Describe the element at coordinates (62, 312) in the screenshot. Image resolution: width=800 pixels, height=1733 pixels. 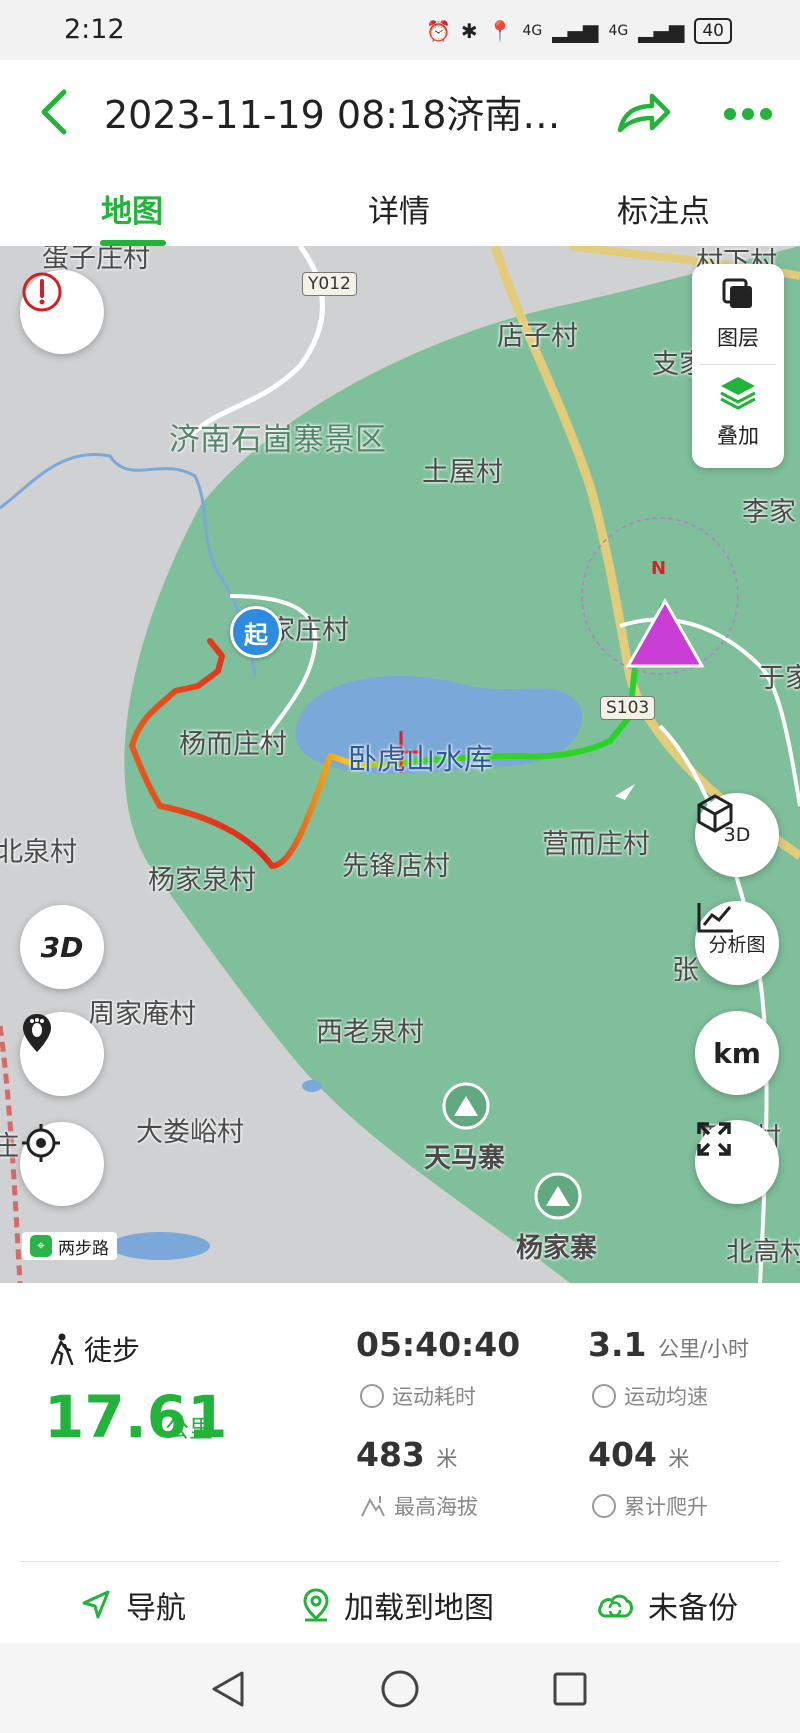
I see `warning-button` at that location.